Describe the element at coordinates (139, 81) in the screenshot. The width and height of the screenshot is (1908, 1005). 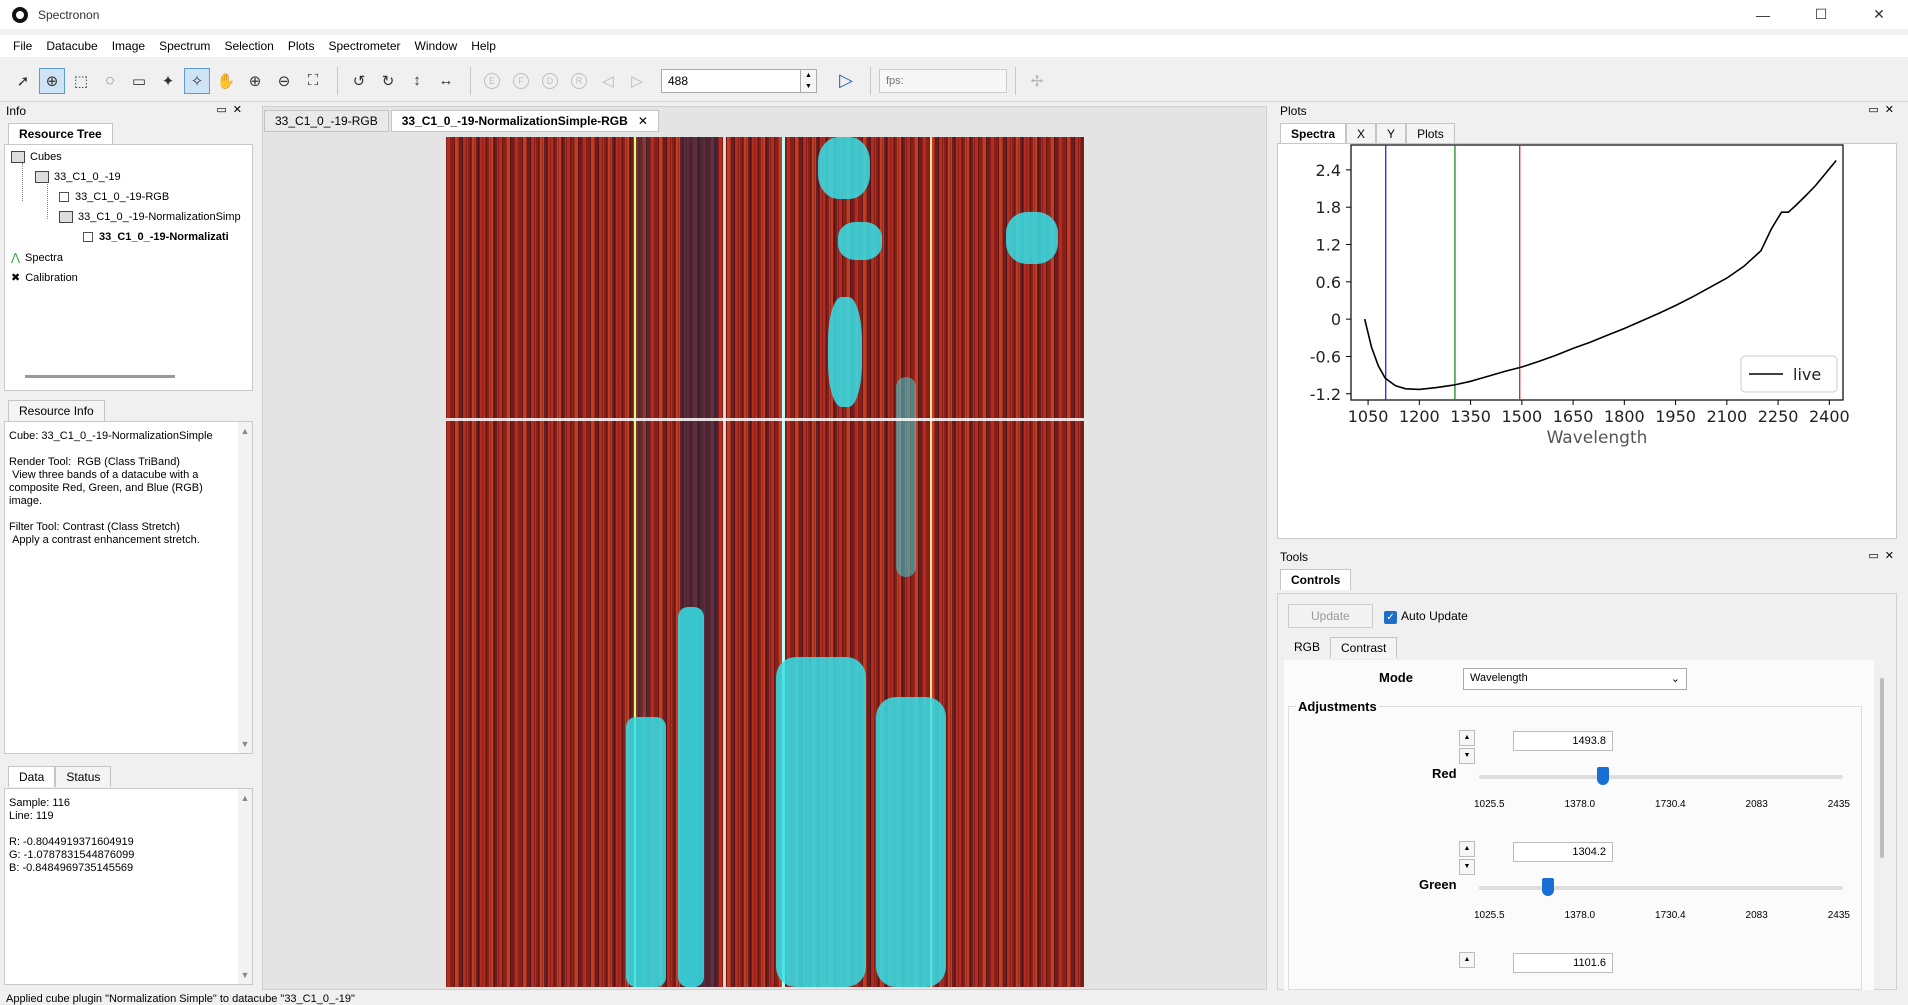
I see `ruler-icon: ▭` at that location.